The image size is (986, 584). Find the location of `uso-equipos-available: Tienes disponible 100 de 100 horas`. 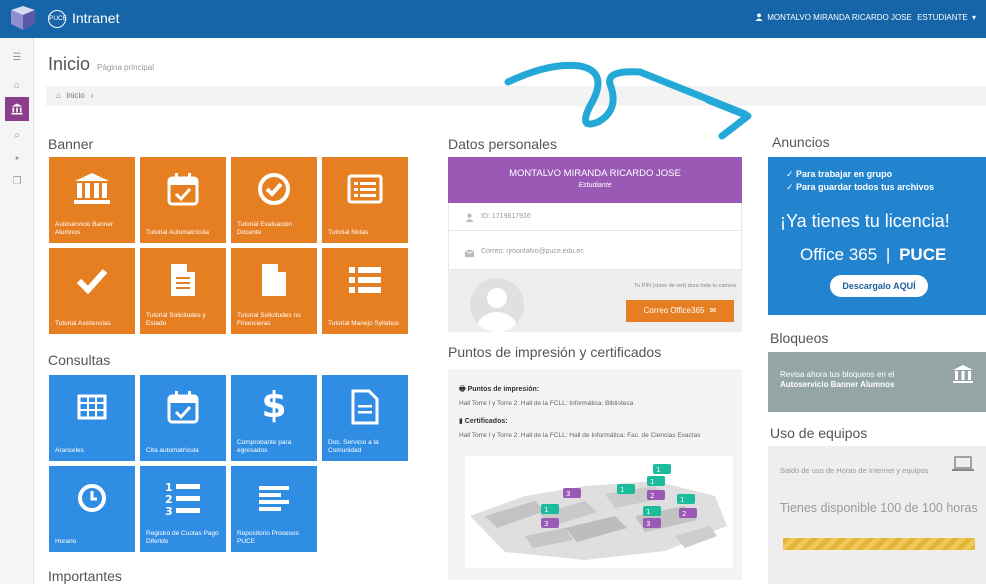

uso-equipos-available: Tienes disponible 100 de 100 horas is located at coordinates (879, 508).